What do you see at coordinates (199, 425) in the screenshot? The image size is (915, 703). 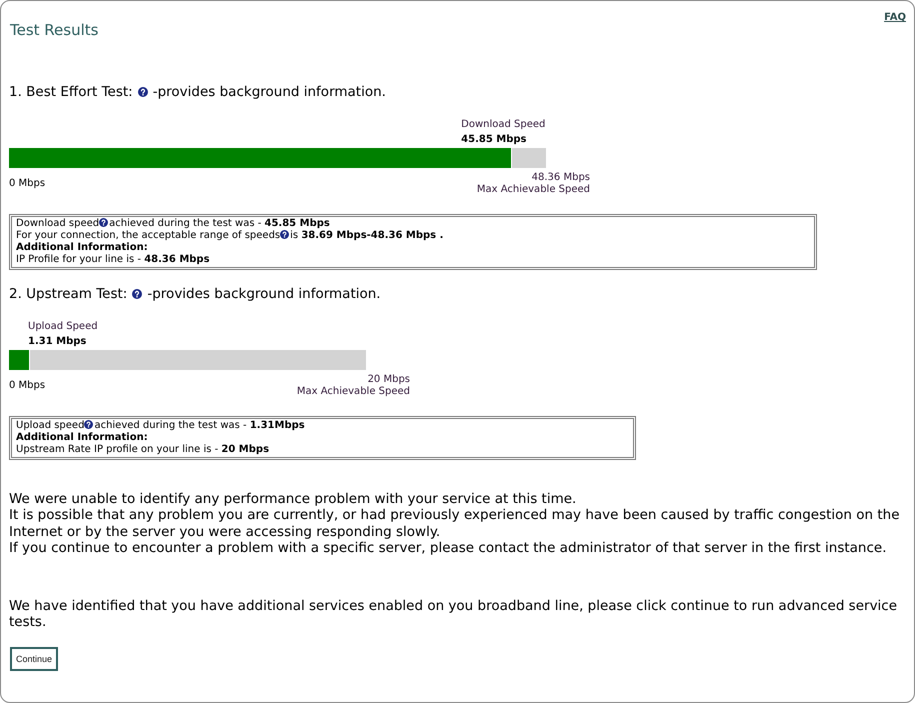 I see `info-text: achieved during the test was - 1.31Mbps` at bounding box center [199, 425].